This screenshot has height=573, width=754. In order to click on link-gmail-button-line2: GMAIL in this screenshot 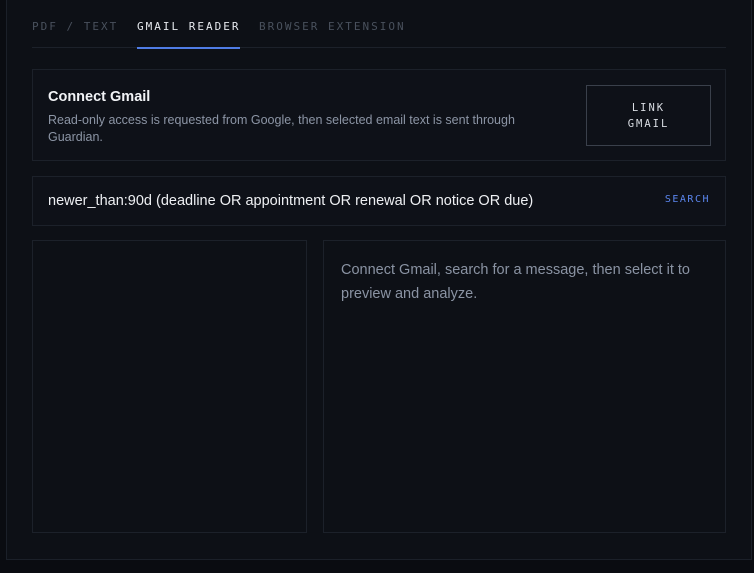, I will do `click(648, 123)`.